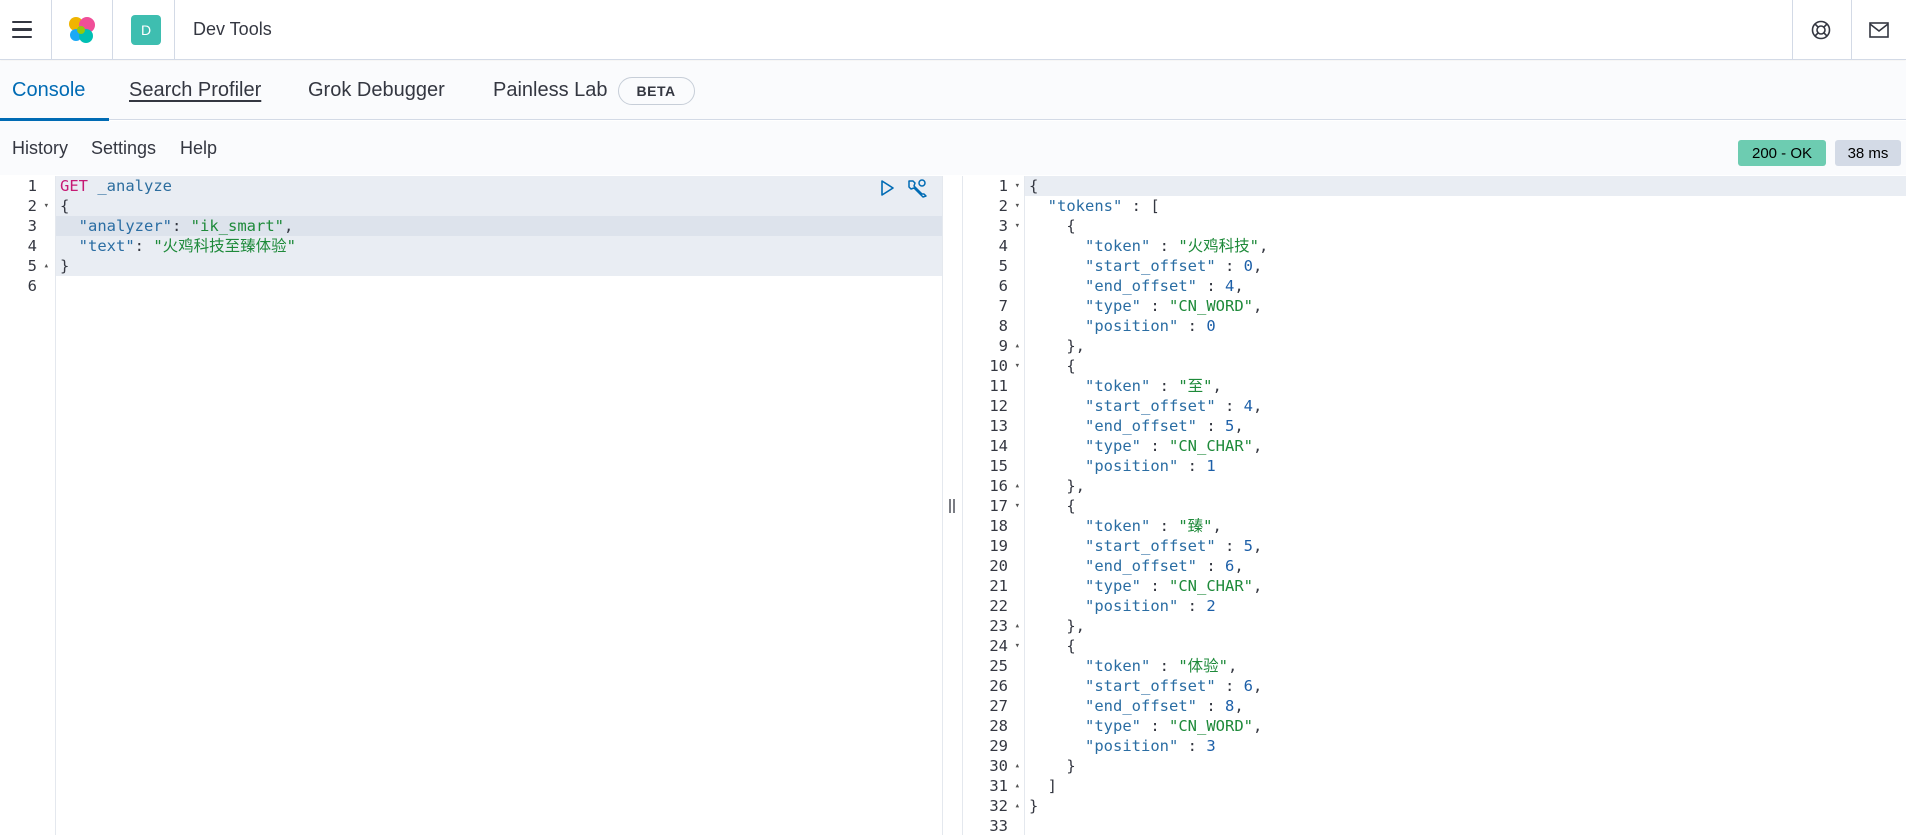  What do you see at coordinates (953, 30) in the screenshot?
I see `top-header: D Dev Tools` at bounding box center [953, 30].